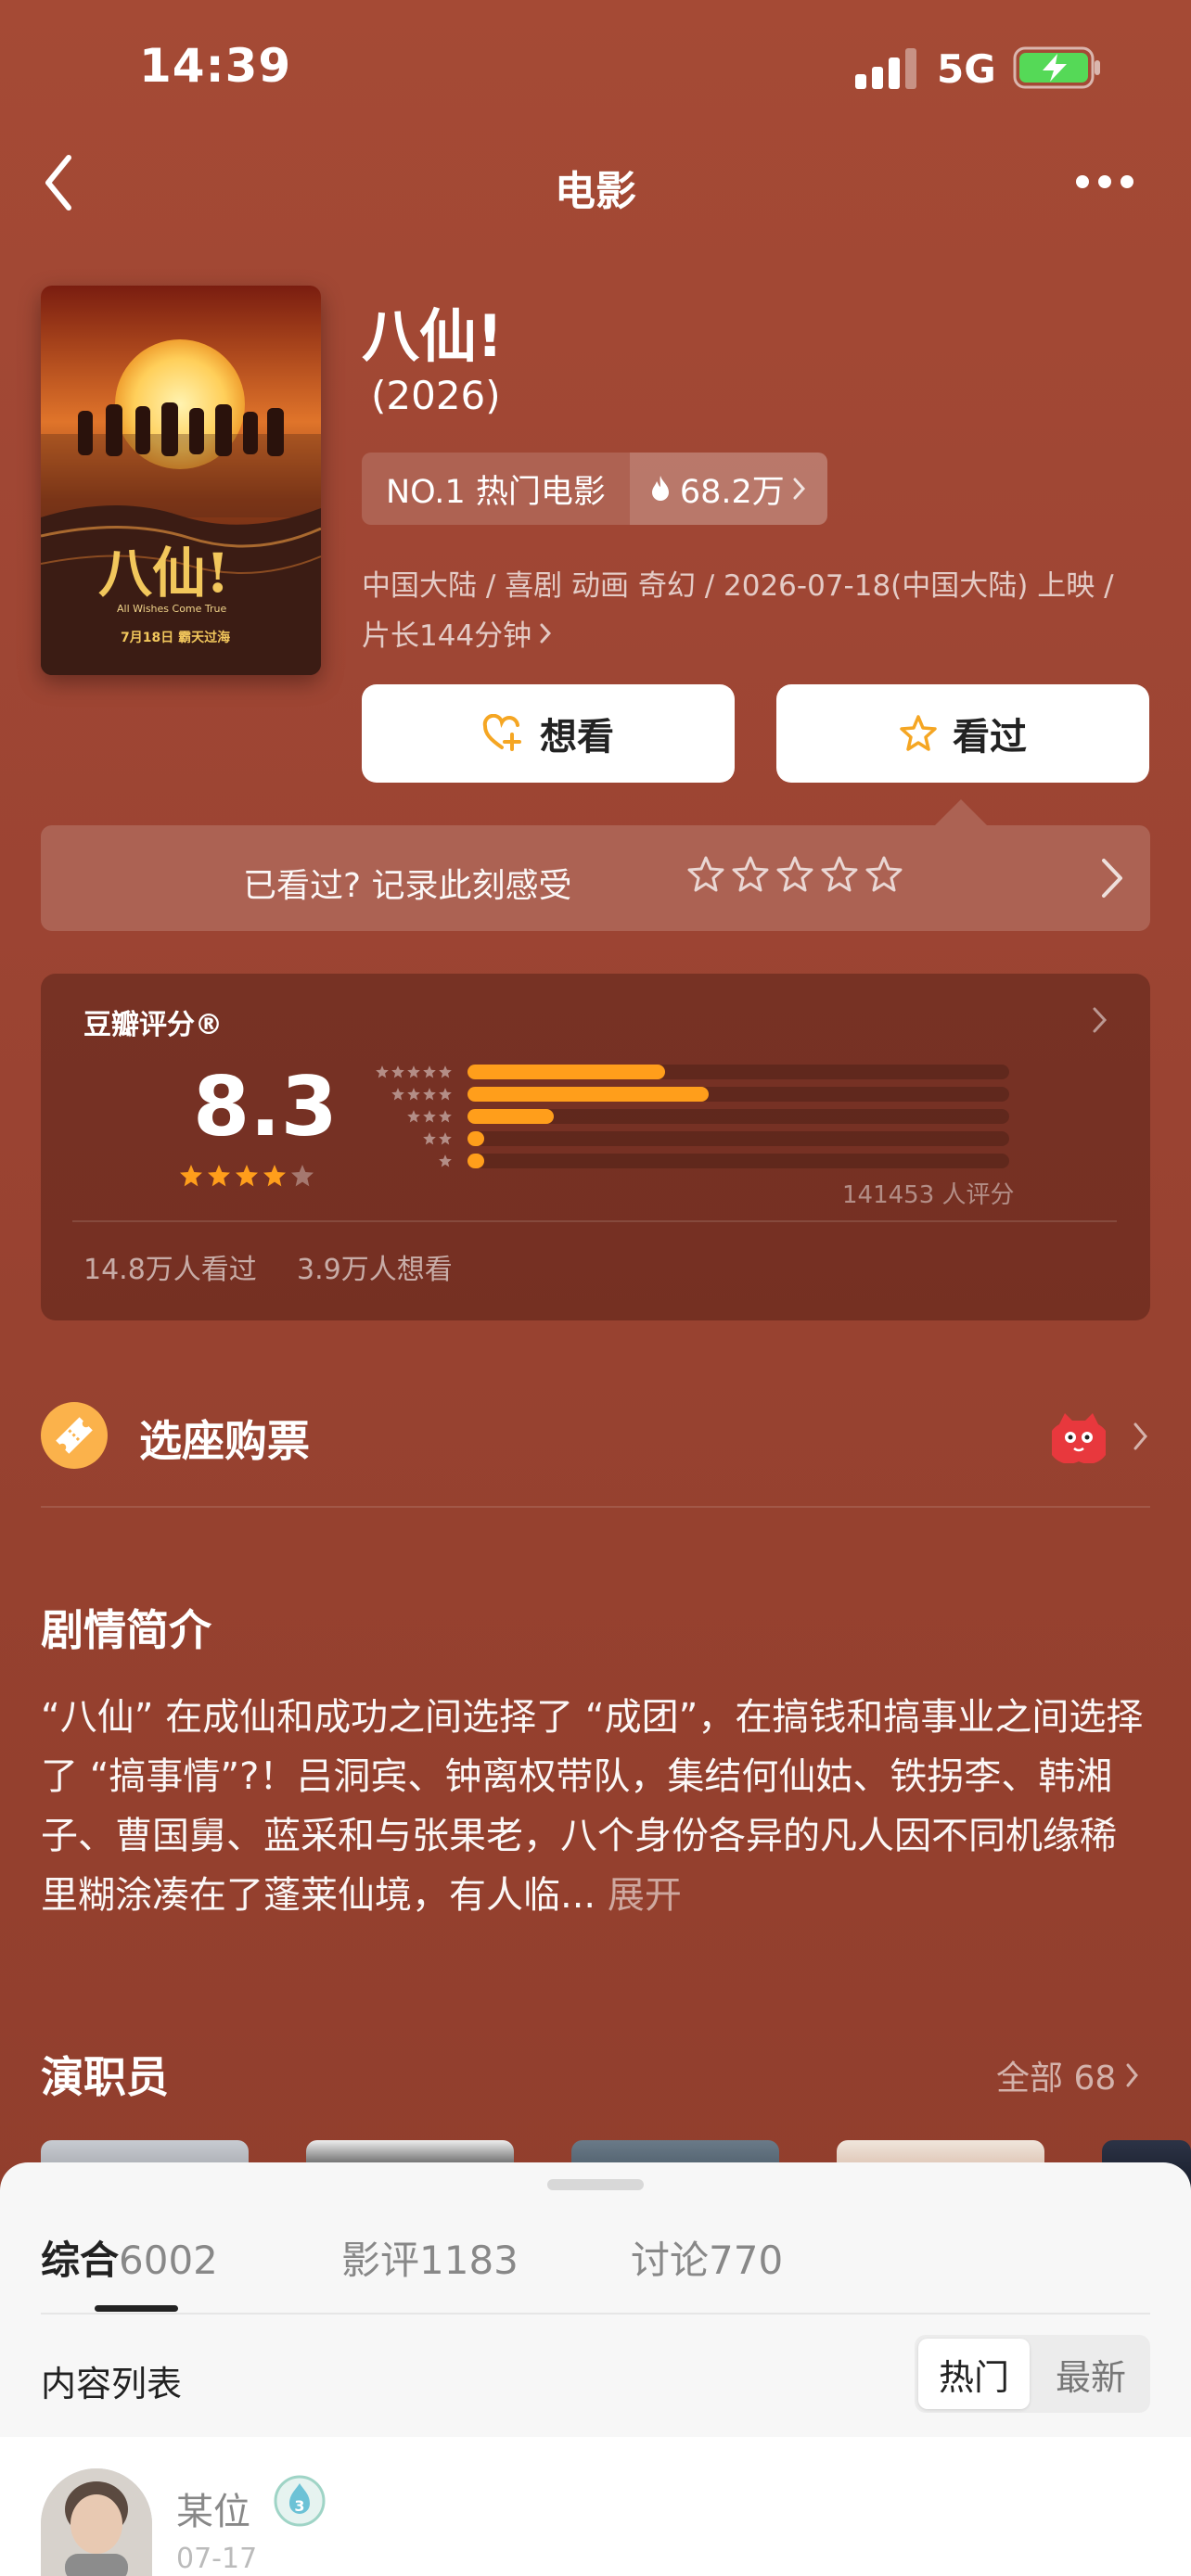 The width and height of the screenshot is (1191, 2576). Describe the element at coordinates (172, 609) in the screenshot. I see `poster-subtitle: All Wishes Come True` at that location.